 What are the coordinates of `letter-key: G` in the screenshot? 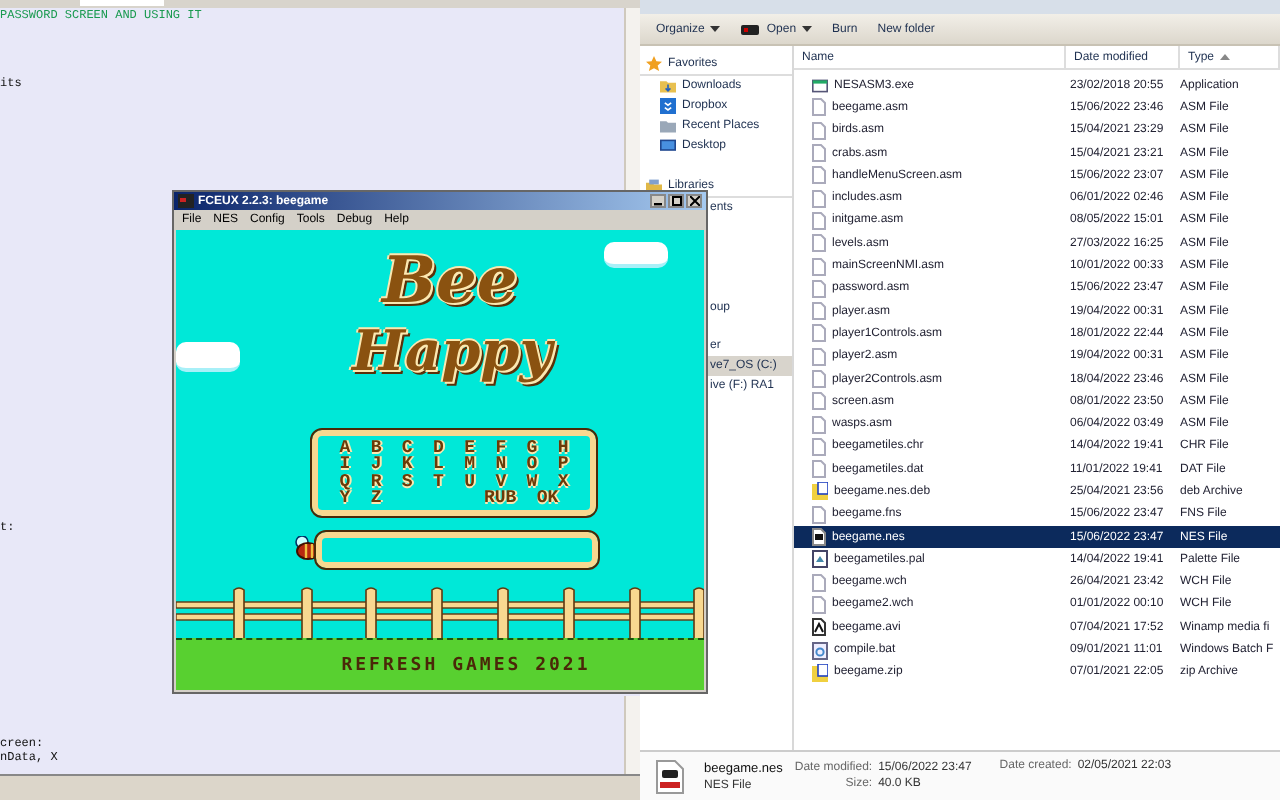 It's located at (532, 448).